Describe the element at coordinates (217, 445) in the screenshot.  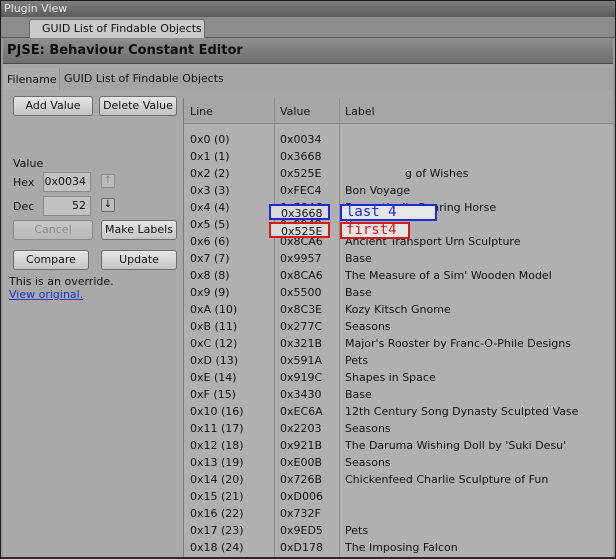
I see `cell-line: 0x12 (18)` at that location.